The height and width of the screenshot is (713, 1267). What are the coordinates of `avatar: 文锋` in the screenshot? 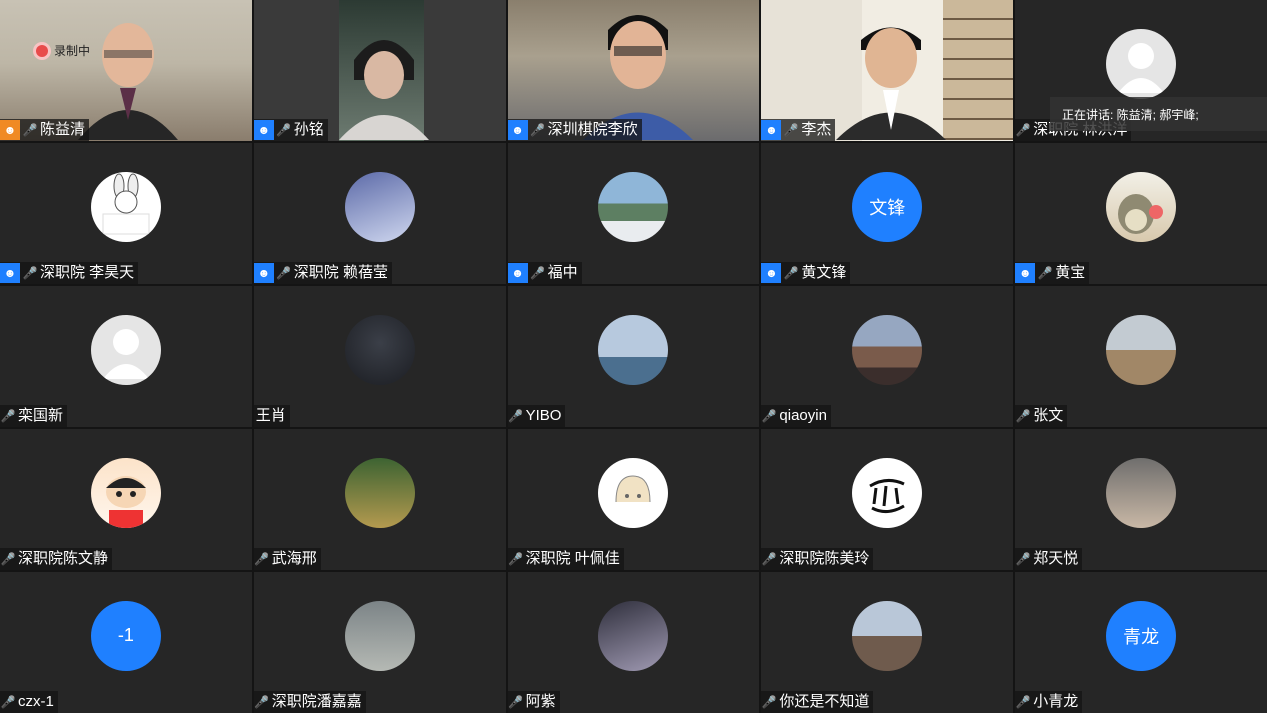 It's located at (887, 206).